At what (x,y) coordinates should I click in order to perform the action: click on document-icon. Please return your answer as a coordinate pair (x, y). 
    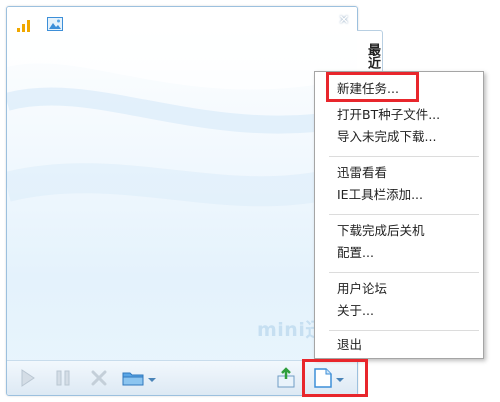
    Looking at the image, I should click on (329, 378).